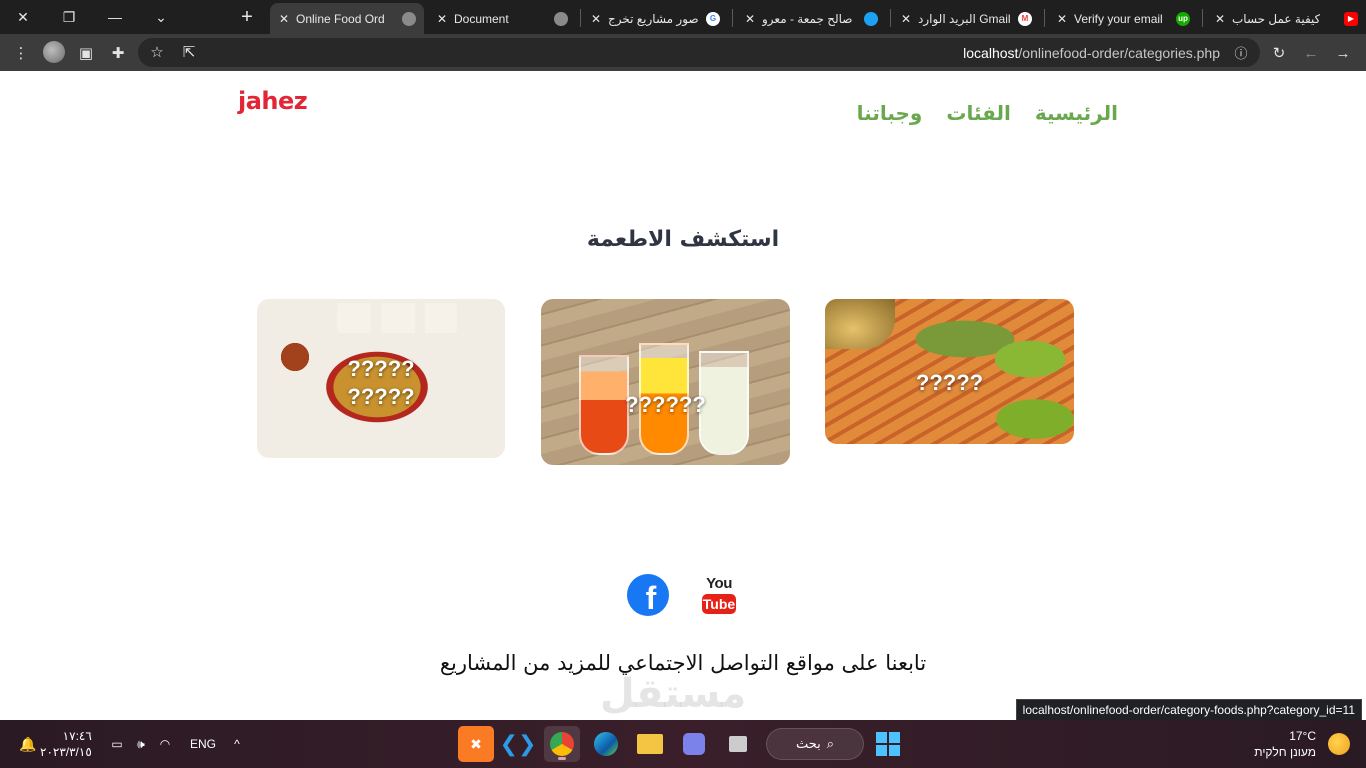 This screenshot has height=768, width=1366. Describe the element at coordinates (719, 604) in the screenshot. I see `youtube-logo-tube: Tube` at that location.